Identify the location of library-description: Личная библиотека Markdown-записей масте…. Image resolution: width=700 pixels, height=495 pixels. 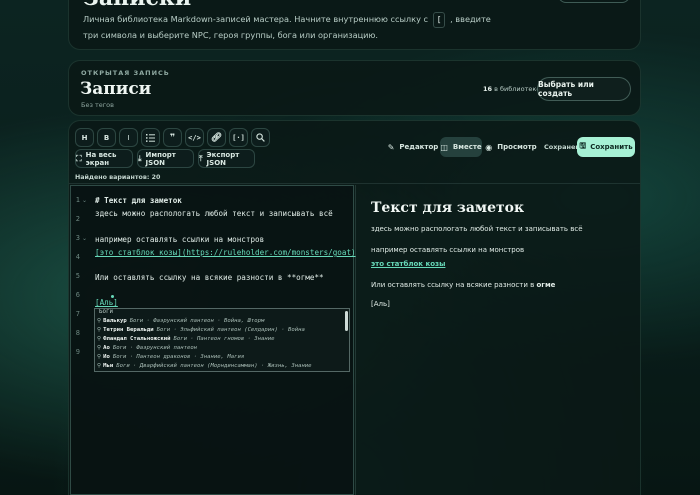
(287, 26).